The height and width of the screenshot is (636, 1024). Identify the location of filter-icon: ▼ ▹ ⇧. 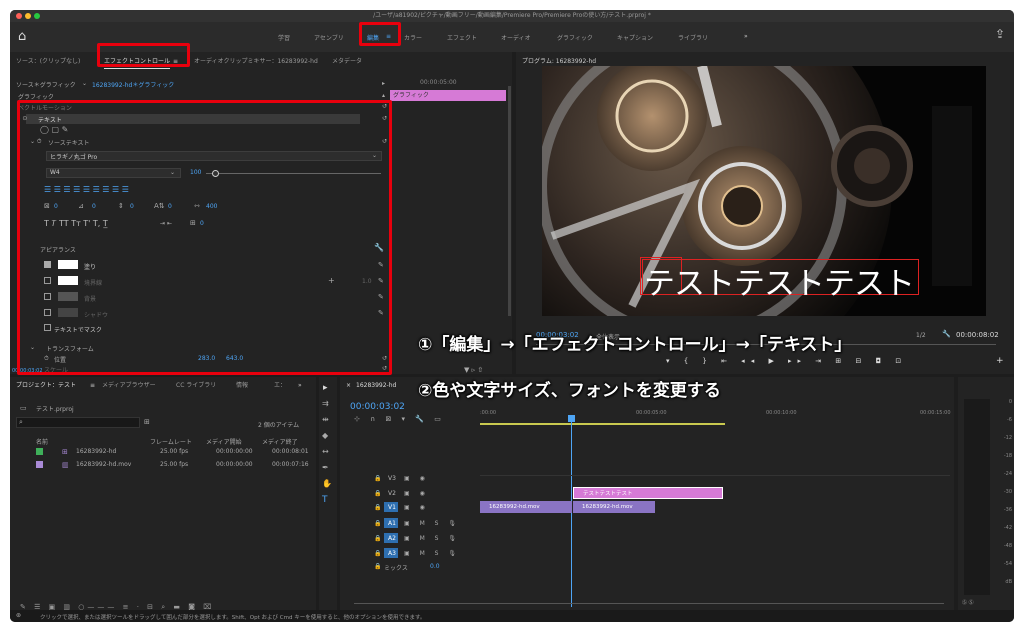
(473, 370).